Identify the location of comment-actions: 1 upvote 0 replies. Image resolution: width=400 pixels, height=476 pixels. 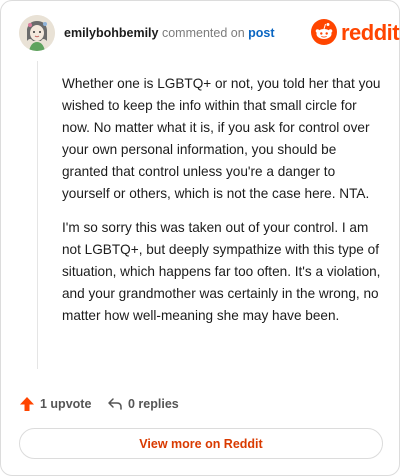
(199, 404).